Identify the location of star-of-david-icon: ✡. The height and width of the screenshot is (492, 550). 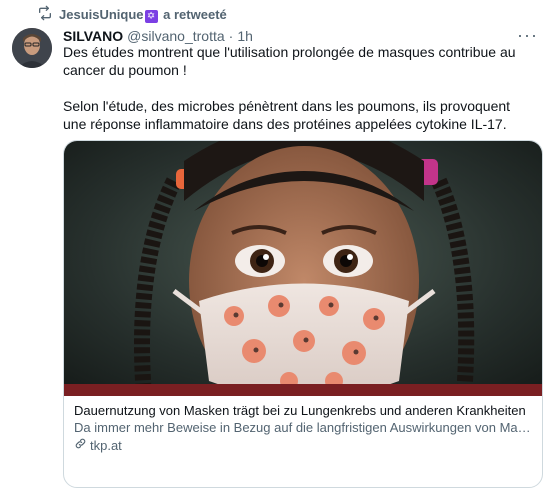
(151, 16).